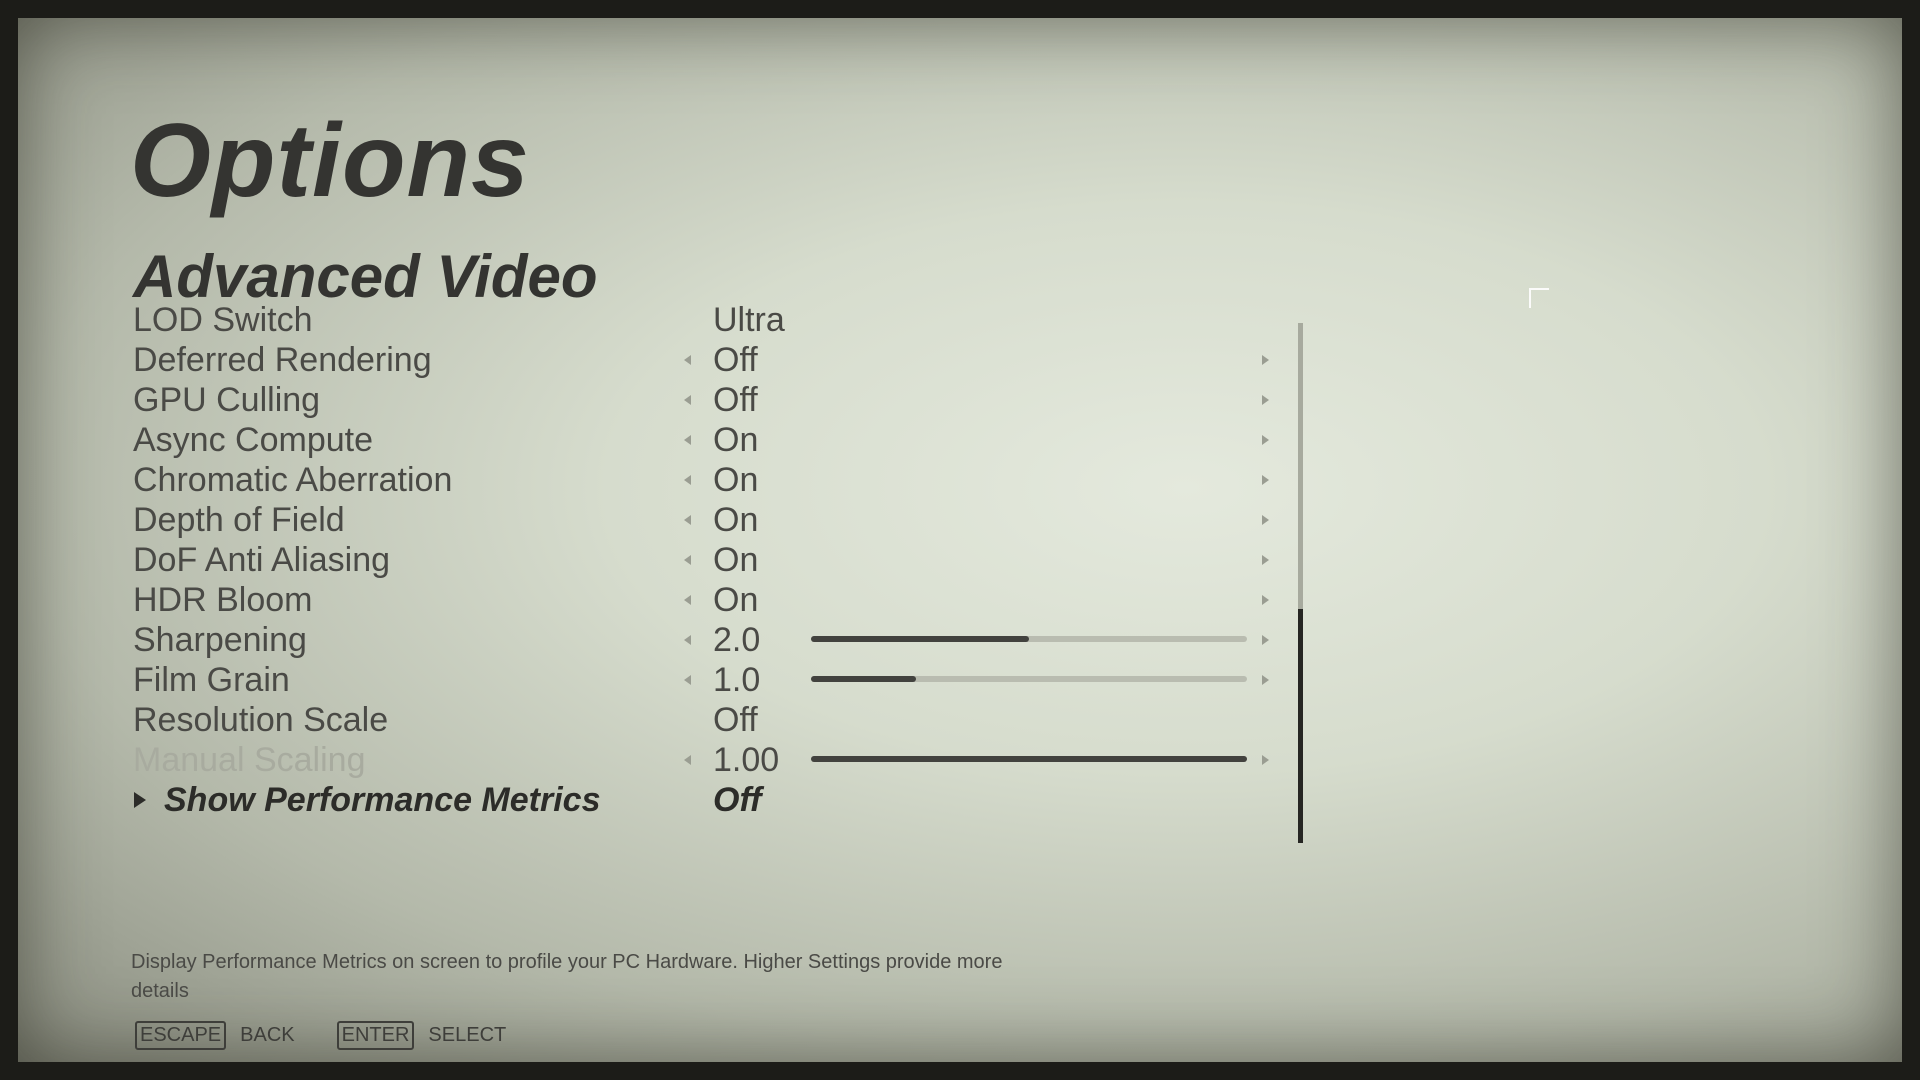 Image resolution: width=1920 pixels, height=1080 pixels. Describe the element at coordinates (668, 320) in the screenshot. I see `setting-row: LOD Switch Ultra` at that location.